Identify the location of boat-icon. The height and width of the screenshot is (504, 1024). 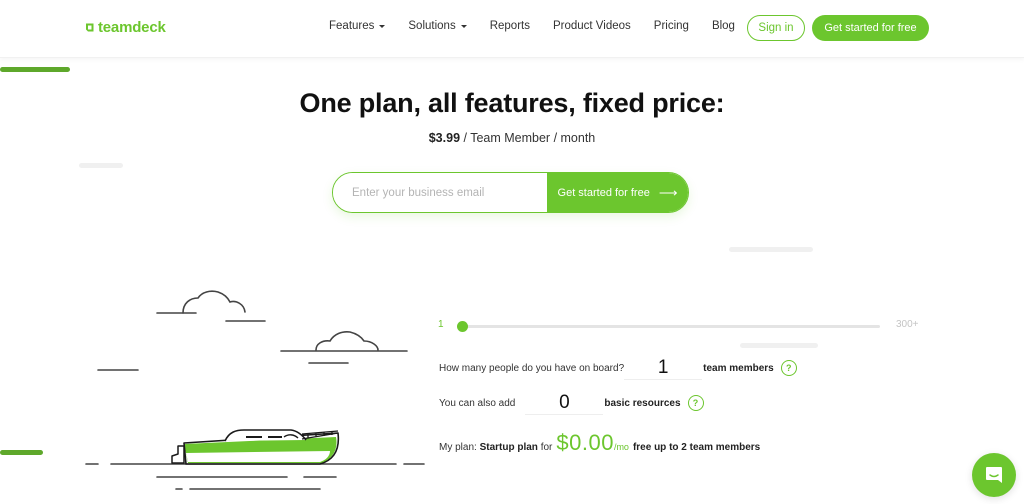
(255, 447).